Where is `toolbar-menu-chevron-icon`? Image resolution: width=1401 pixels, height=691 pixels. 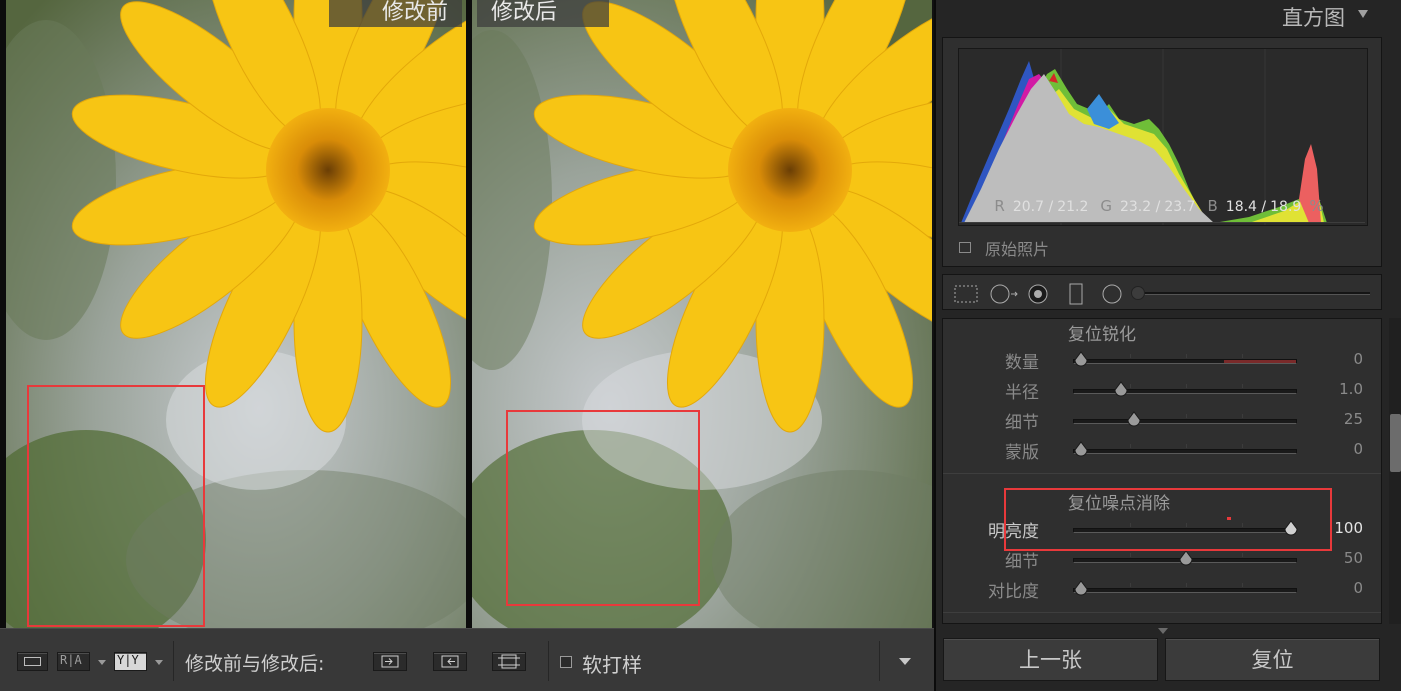 toolbar-menu-chevron-icon is located at coordinates (905, 661).